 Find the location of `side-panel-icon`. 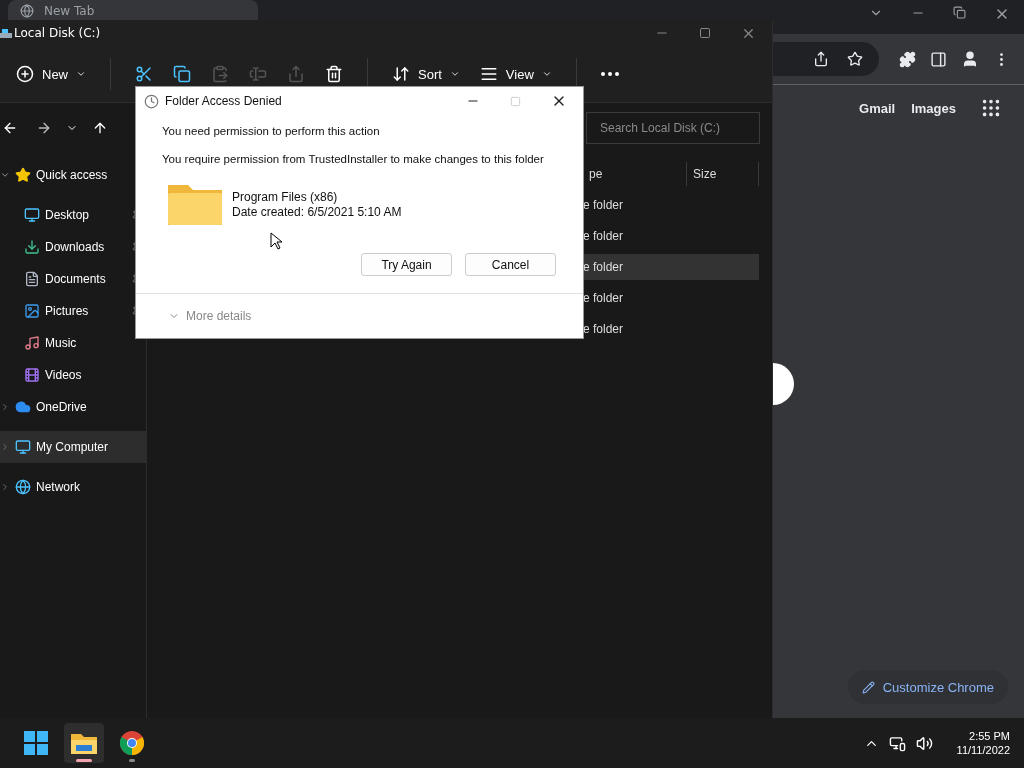

side-panel-icon is located at coordinates (938, 59).